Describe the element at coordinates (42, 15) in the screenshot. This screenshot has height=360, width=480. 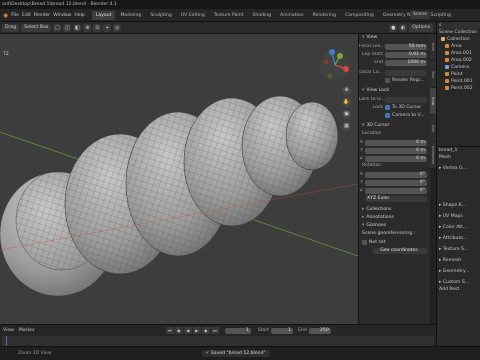
I see `menu-render: Render` at that location.